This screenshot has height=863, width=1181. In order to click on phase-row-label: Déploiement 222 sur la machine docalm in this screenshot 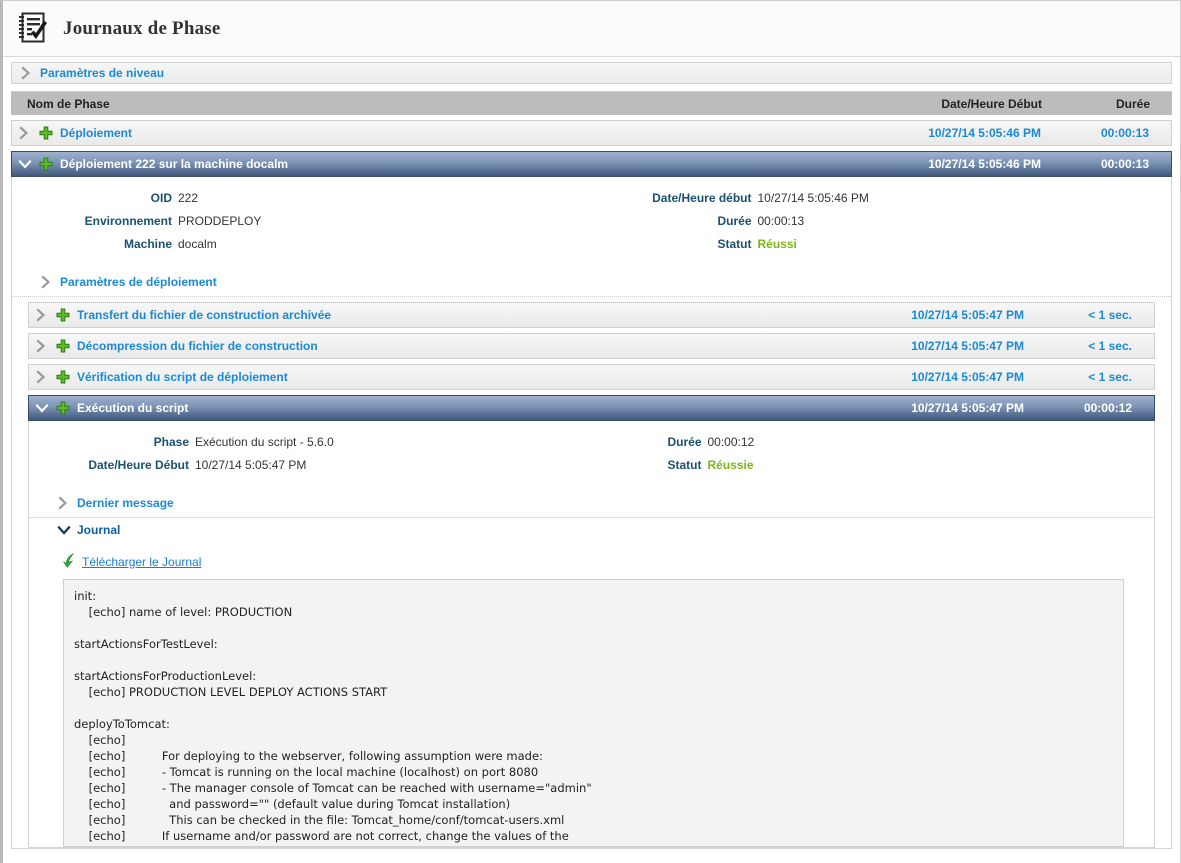, I will do `click(174, 164)`.